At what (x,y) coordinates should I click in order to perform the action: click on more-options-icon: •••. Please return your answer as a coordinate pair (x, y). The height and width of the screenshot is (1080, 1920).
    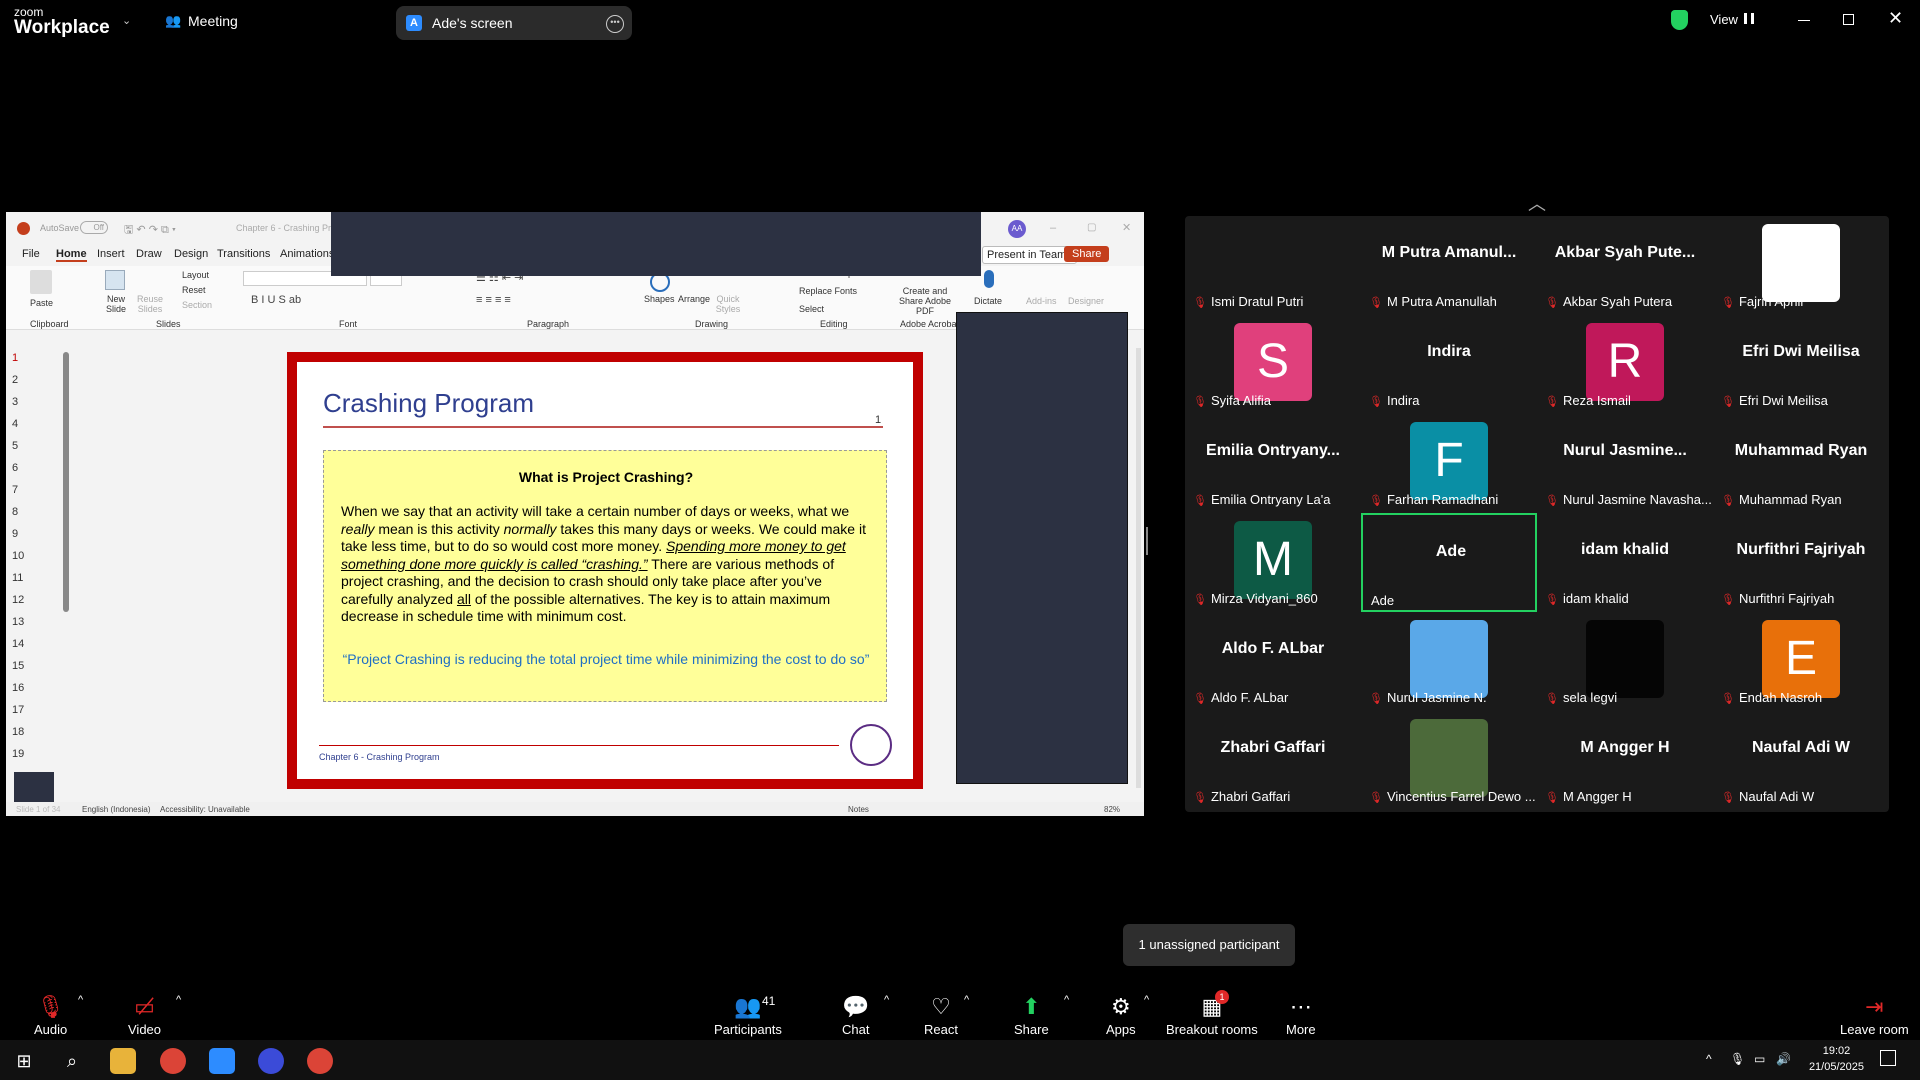
    Looking at the image, I should click on (615, 24).